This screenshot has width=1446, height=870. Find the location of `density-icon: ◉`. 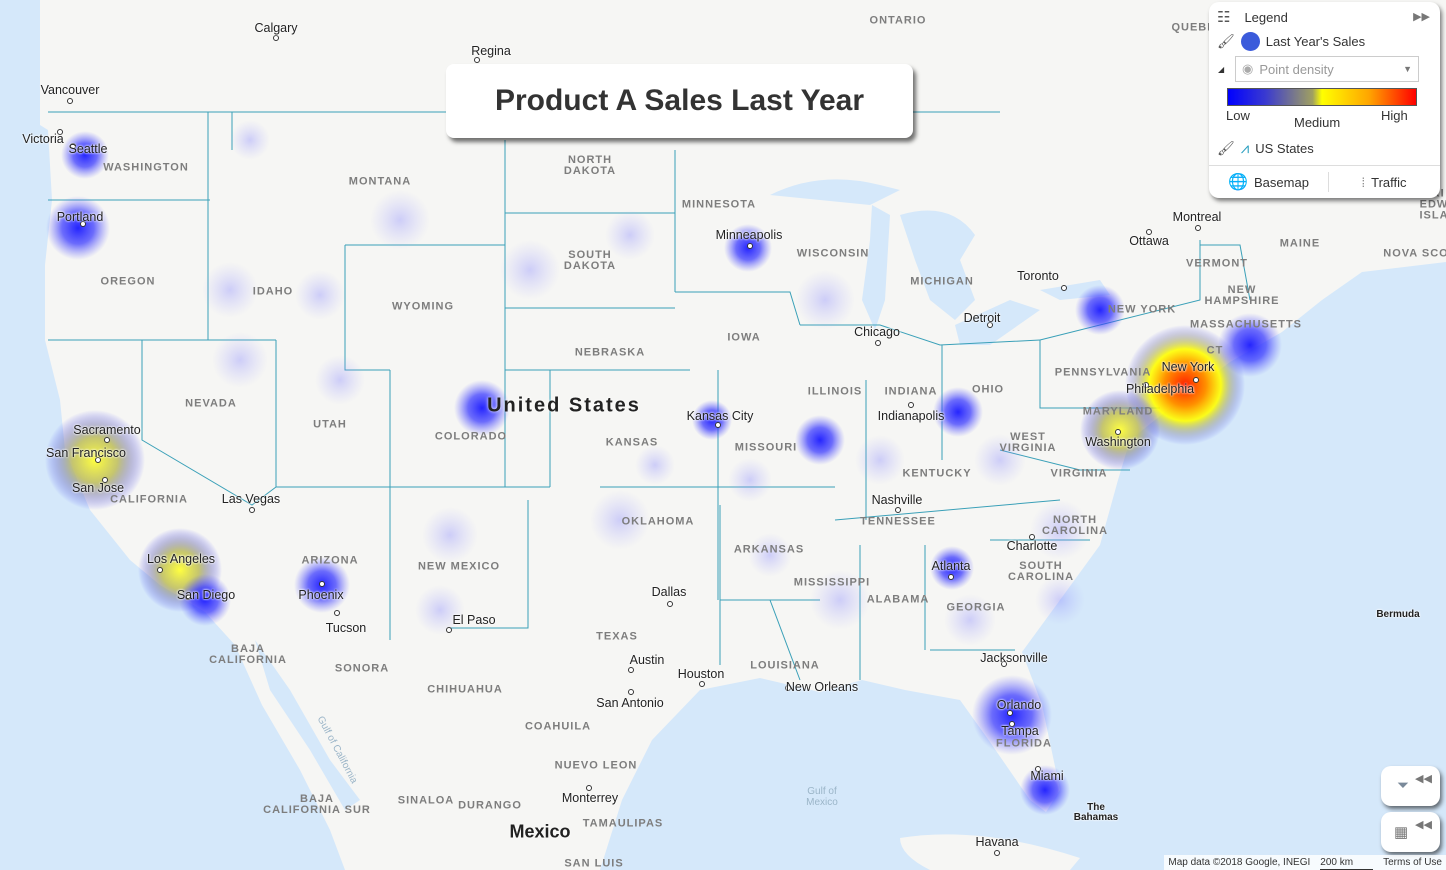

density-icon: ◉ is located at coordinates (1248, 68).